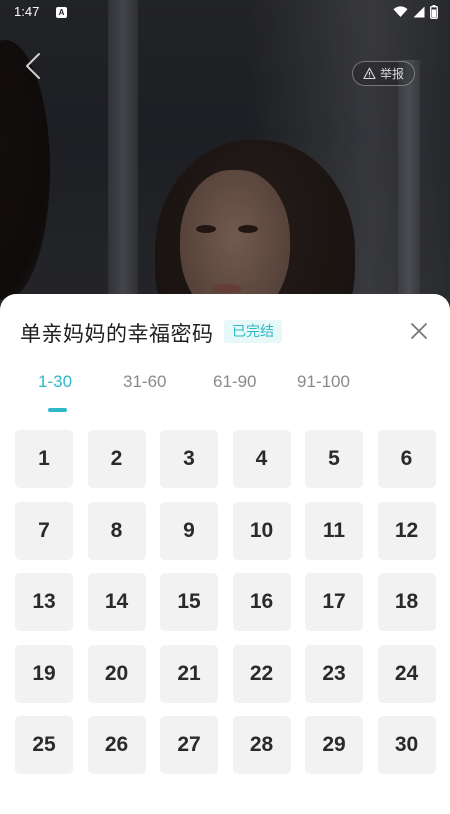 The image size is (450, 814). What do you see at coordinates (253, 331) in the screenshot?
I see `status-badge: 已完结` at bounding box center [253, 331].